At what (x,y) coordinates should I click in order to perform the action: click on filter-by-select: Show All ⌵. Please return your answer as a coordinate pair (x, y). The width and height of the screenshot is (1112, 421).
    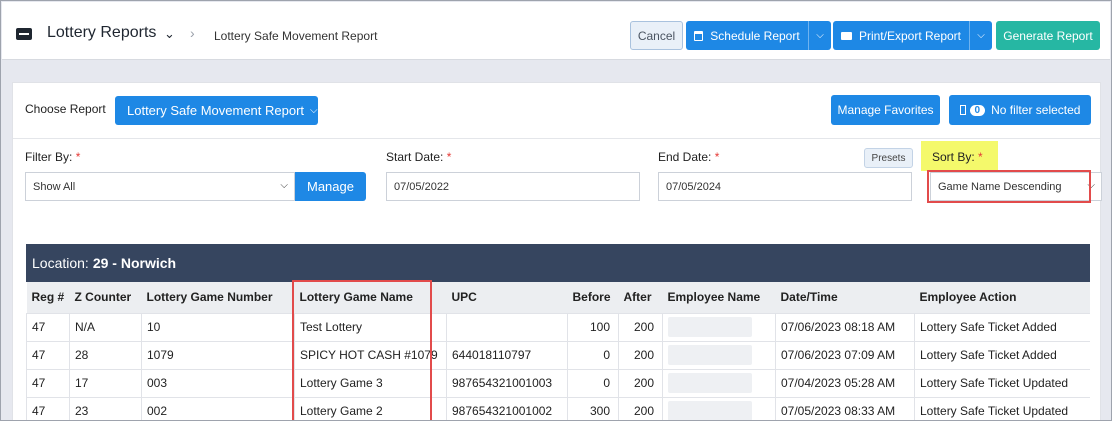
    Looking at the image, I should click on (160, 186).